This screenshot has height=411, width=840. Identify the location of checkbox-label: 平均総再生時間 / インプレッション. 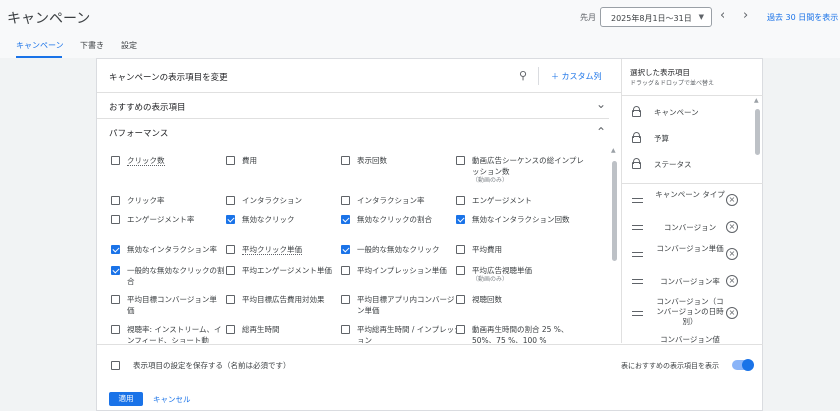
(409, 334).